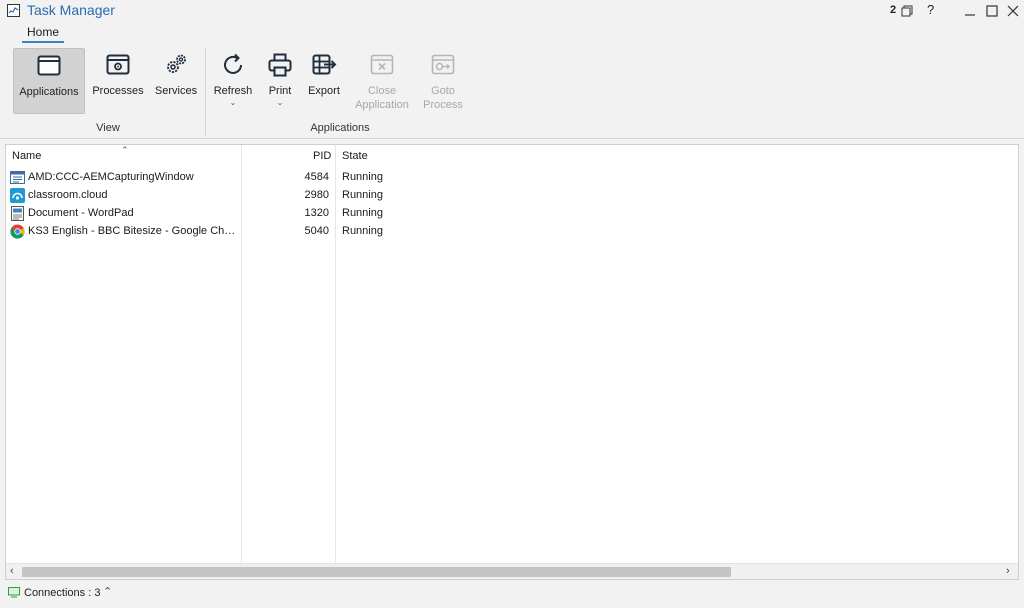 Image resolution: width=1024 pixels, height=608 pixels. What do you see at coordinates (108, 128) in the screenshot?
I see `group-label-view: View` at bounding box center [108, 128].